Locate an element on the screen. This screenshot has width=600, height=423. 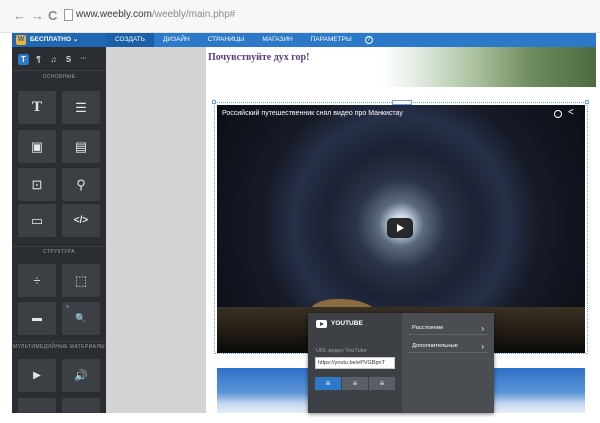
document-element is located at coordinates (37, 405).